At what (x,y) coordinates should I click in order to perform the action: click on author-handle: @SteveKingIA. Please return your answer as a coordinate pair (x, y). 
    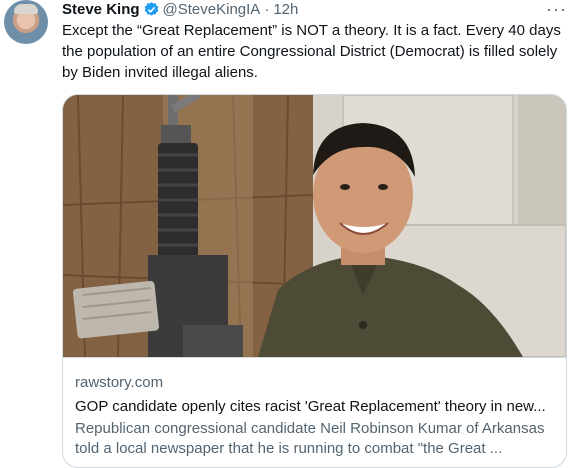
    Looking at the image, I should click on (212, 9).